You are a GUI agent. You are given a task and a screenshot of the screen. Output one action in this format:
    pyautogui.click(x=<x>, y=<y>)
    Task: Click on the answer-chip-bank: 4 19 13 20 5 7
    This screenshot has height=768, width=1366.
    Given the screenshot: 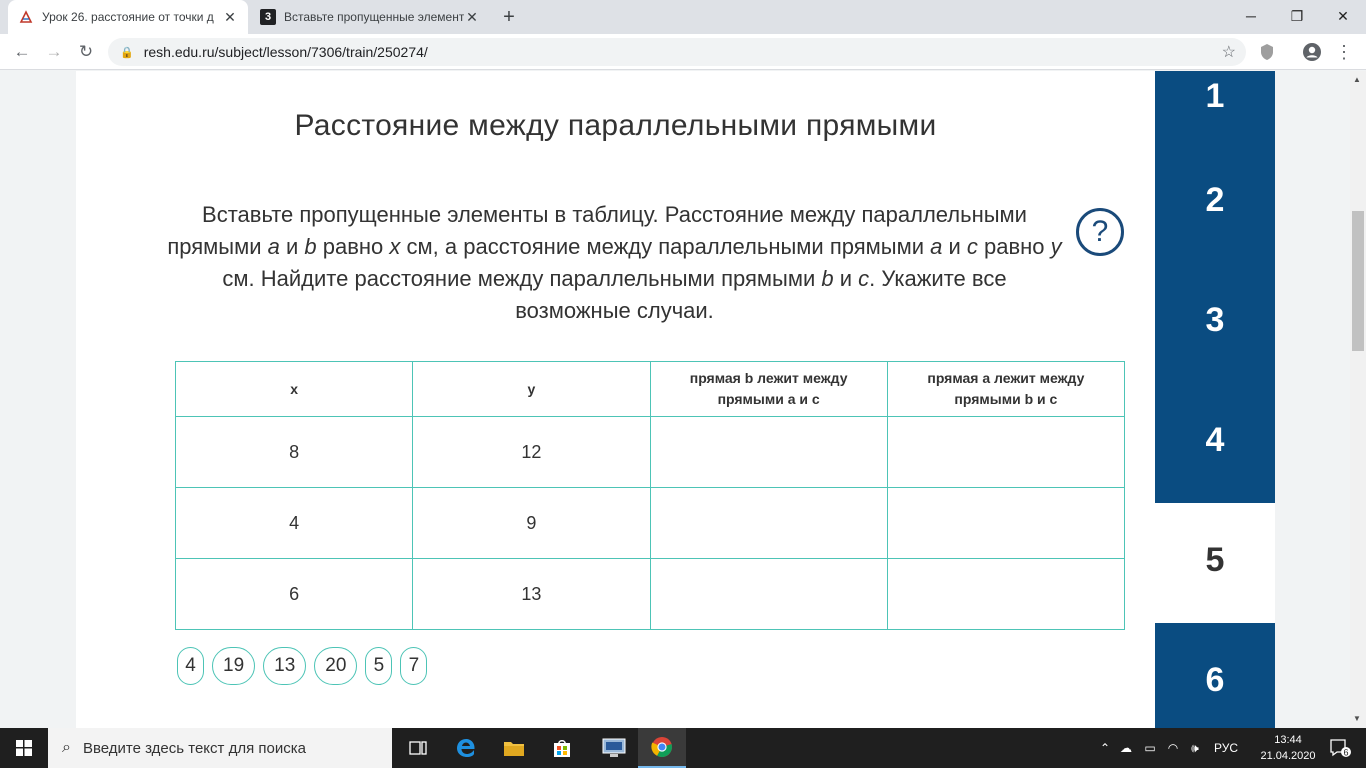 What is the action you would take?
    pyautogui.click(x=302, y=666)
    